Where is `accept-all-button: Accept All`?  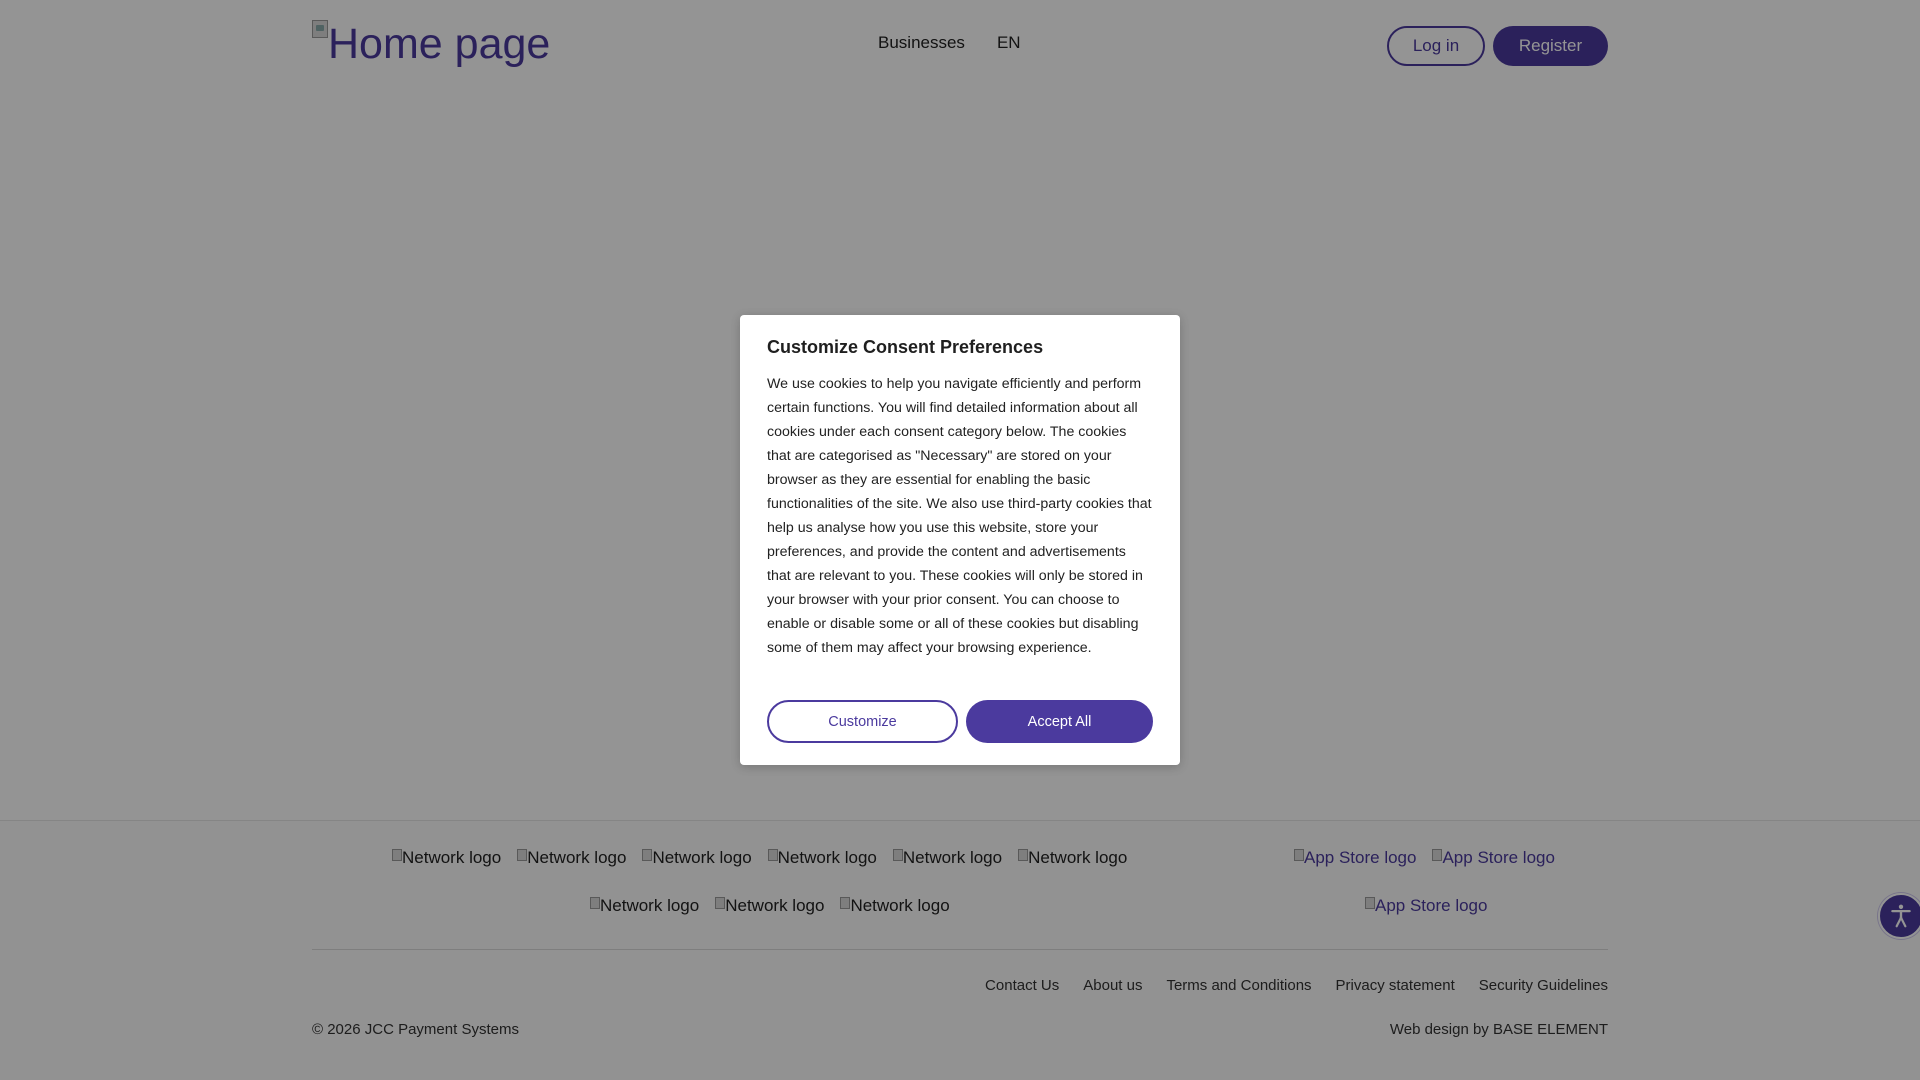 accept-all-button: Accept All is located at coordinates (1059, 721).